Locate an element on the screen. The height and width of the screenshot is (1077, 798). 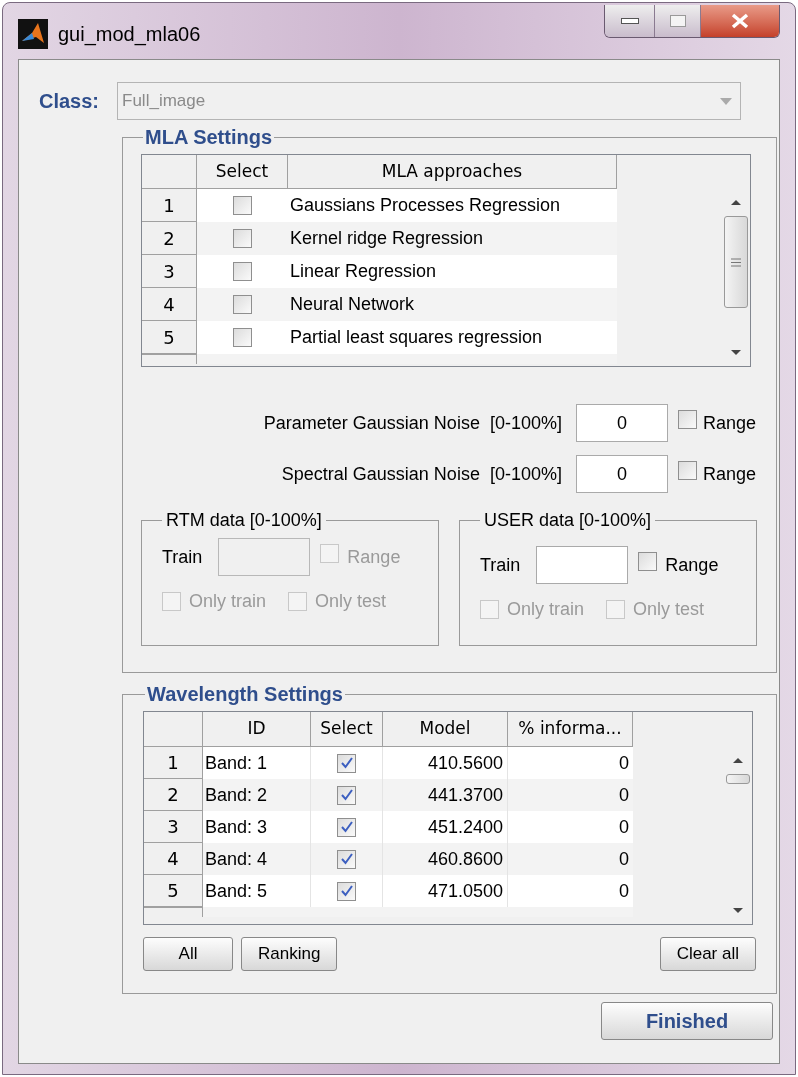
maximize-icon is located at coordinates (677, 21).